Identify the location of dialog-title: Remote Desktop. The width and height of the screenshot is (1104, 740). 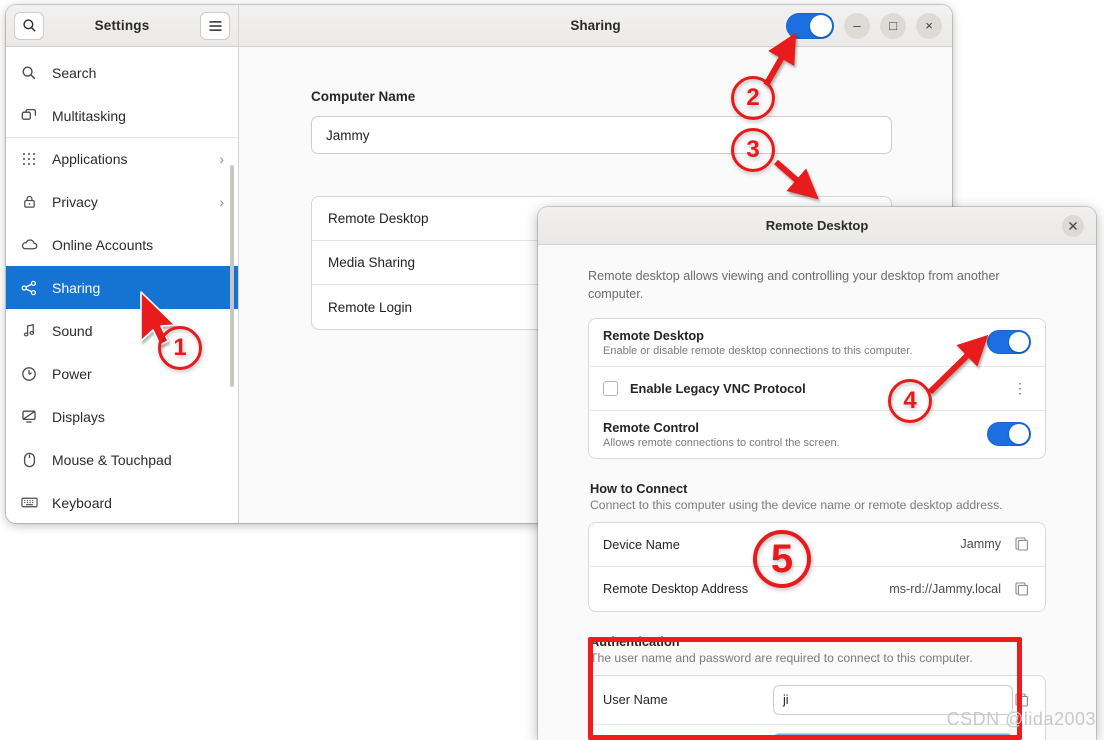
(817, 225).